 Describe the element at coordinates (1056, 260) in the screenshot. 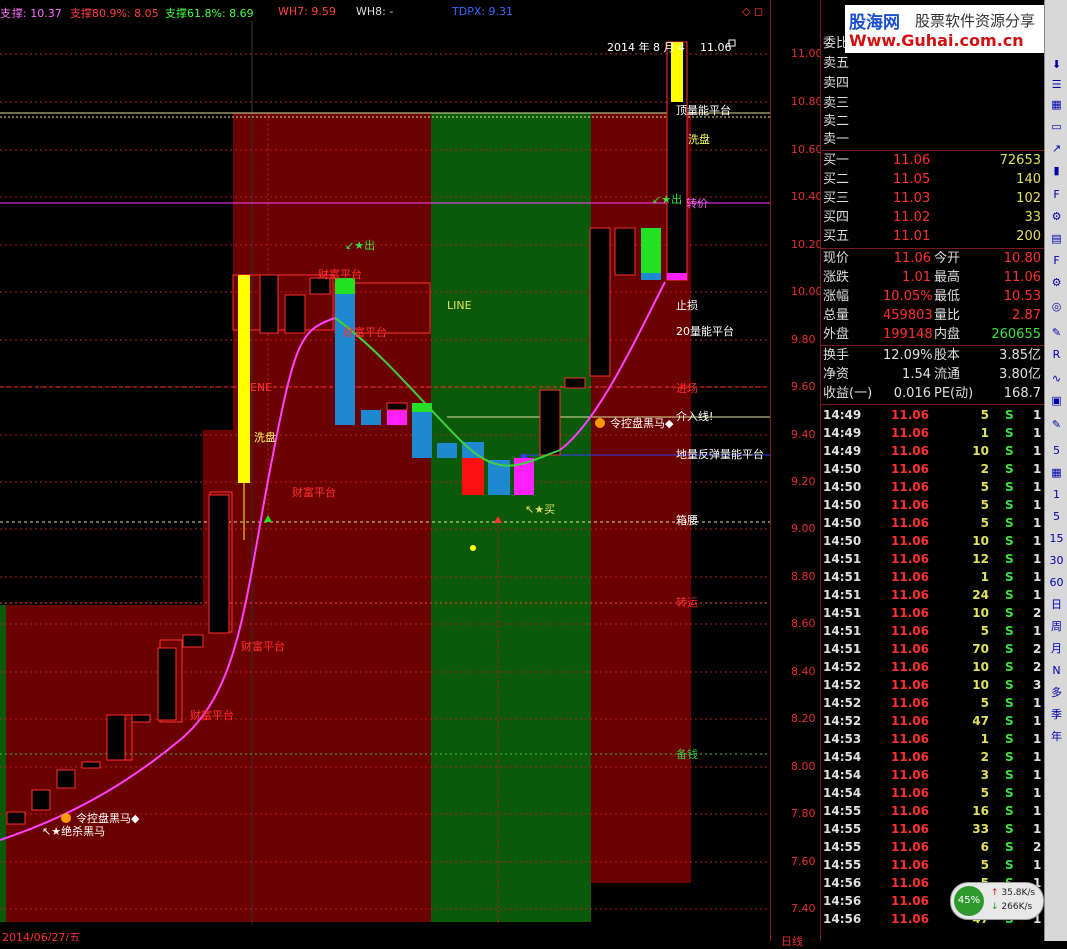

I see `f12-icon: F` at that location.